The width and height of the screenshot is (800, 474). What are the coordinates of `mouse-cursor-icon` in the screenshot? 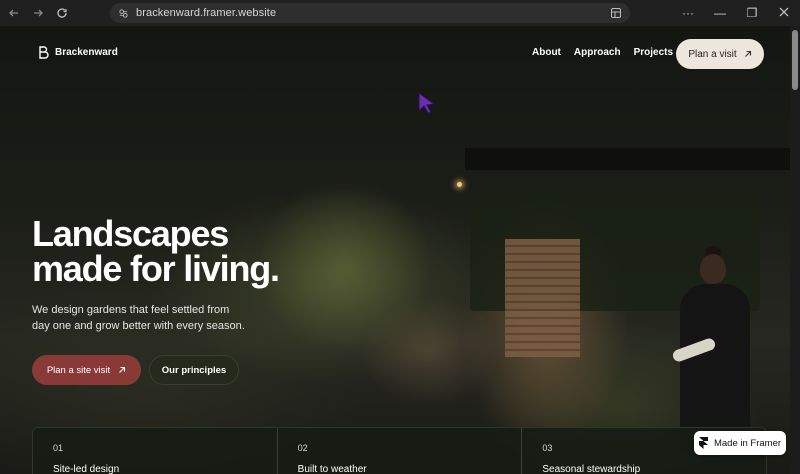 It's located at (427, 103).